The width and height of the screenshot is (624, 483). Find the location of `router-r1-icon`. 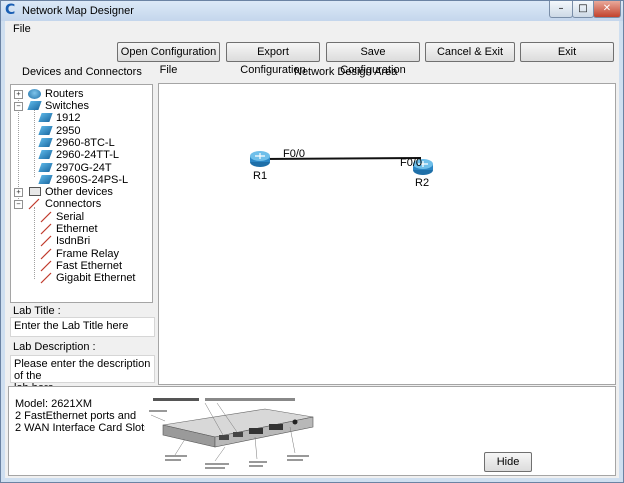

router-r1-icon is located at coordinates (260, 159).